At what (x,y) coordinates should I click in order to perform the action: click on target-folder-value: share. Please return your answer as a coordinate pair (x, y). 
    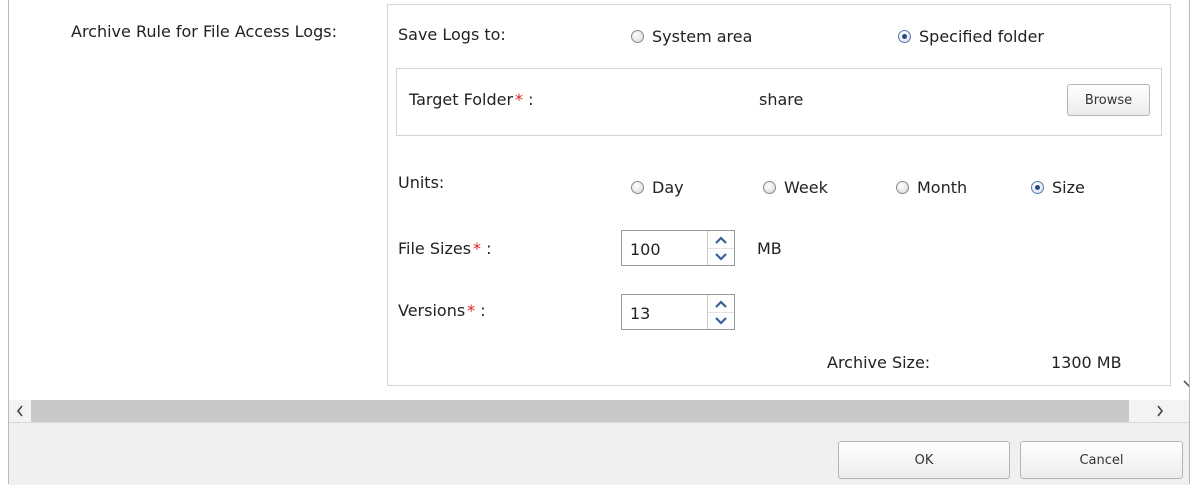
    Looking at the image, I should click on (781, 99).